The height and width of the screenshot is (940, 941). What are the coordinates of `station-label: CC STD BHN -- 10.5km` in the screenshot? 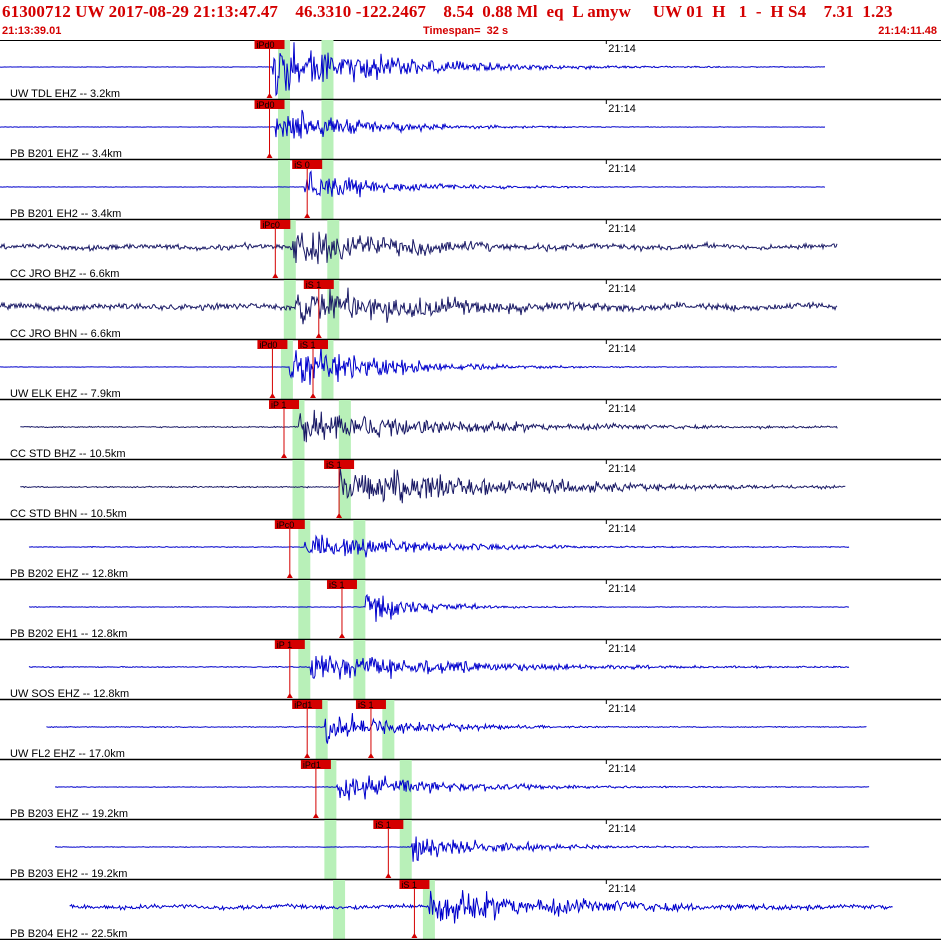 It's located at (68, 514).